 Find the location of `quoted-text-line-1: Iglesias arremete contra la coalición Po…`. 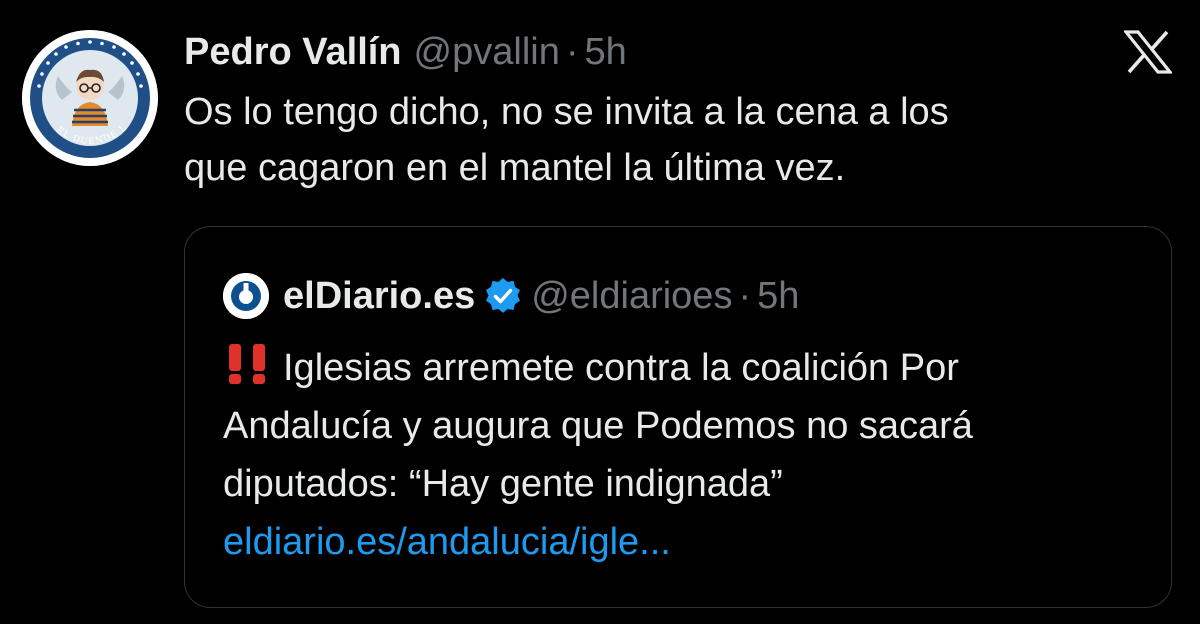

quoted-text-line-1: Iglesias arremete contra la coalición Po… is located at coordinates (621, 368).